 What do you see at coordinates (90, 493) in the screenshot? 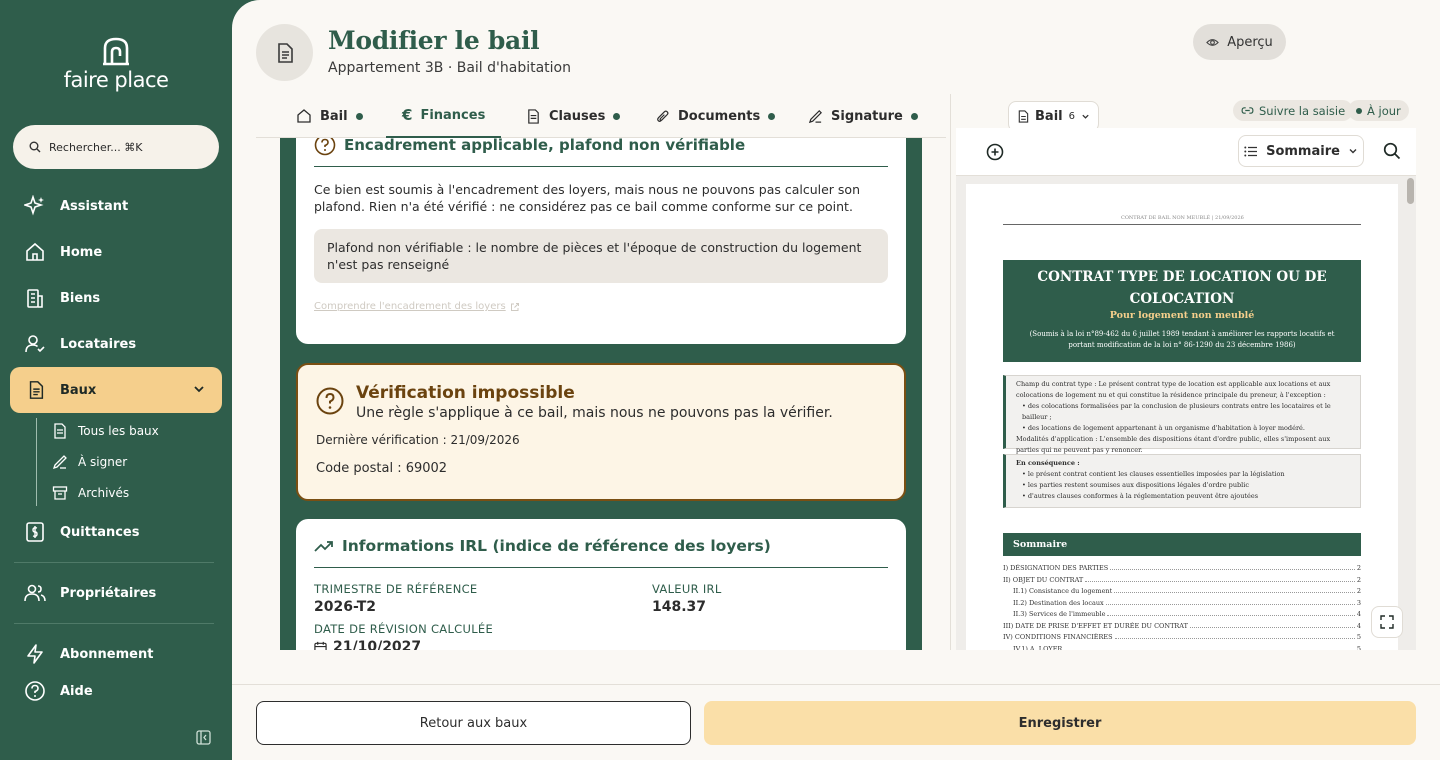
I see `subnav-item-archives: Archivés` at bounding box center [90, 493].